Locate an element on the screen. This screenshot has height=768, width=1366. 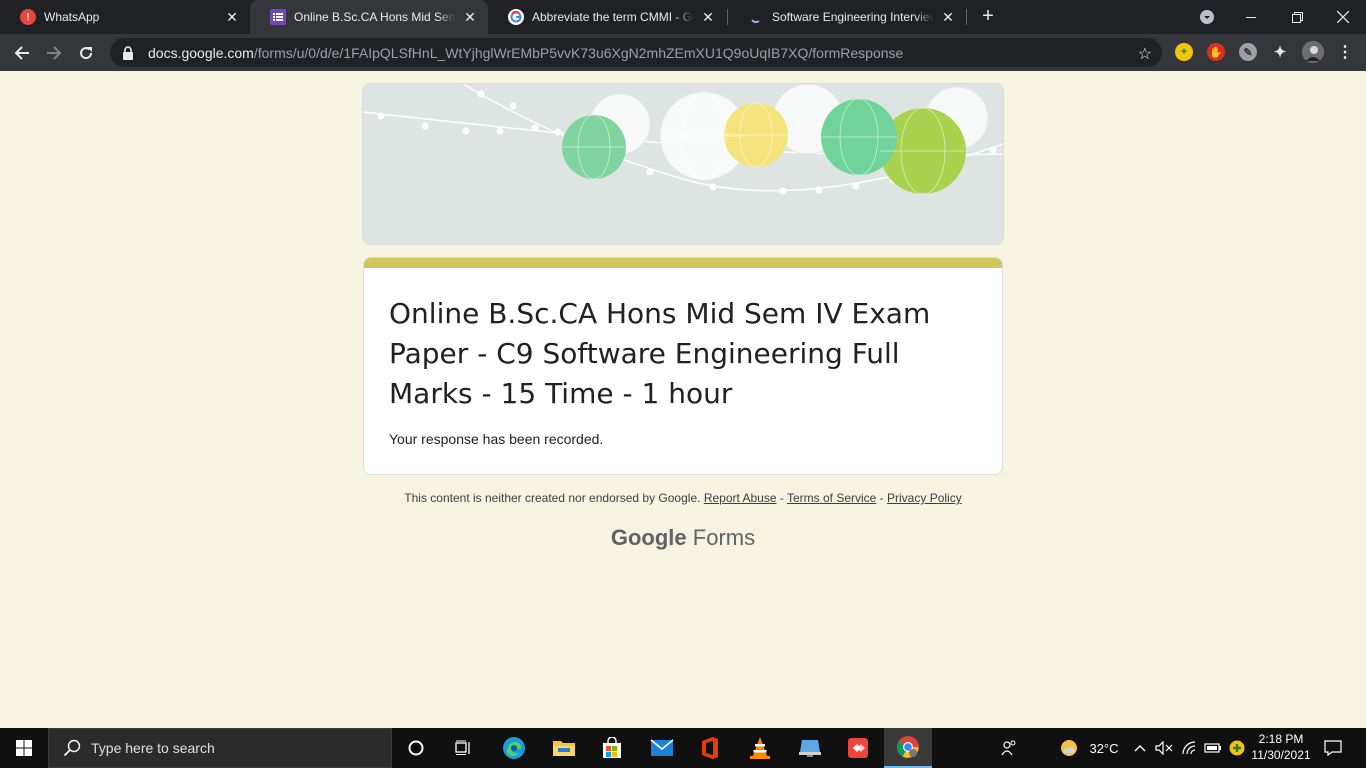
people-icon is located at coordinates (1008, 748).